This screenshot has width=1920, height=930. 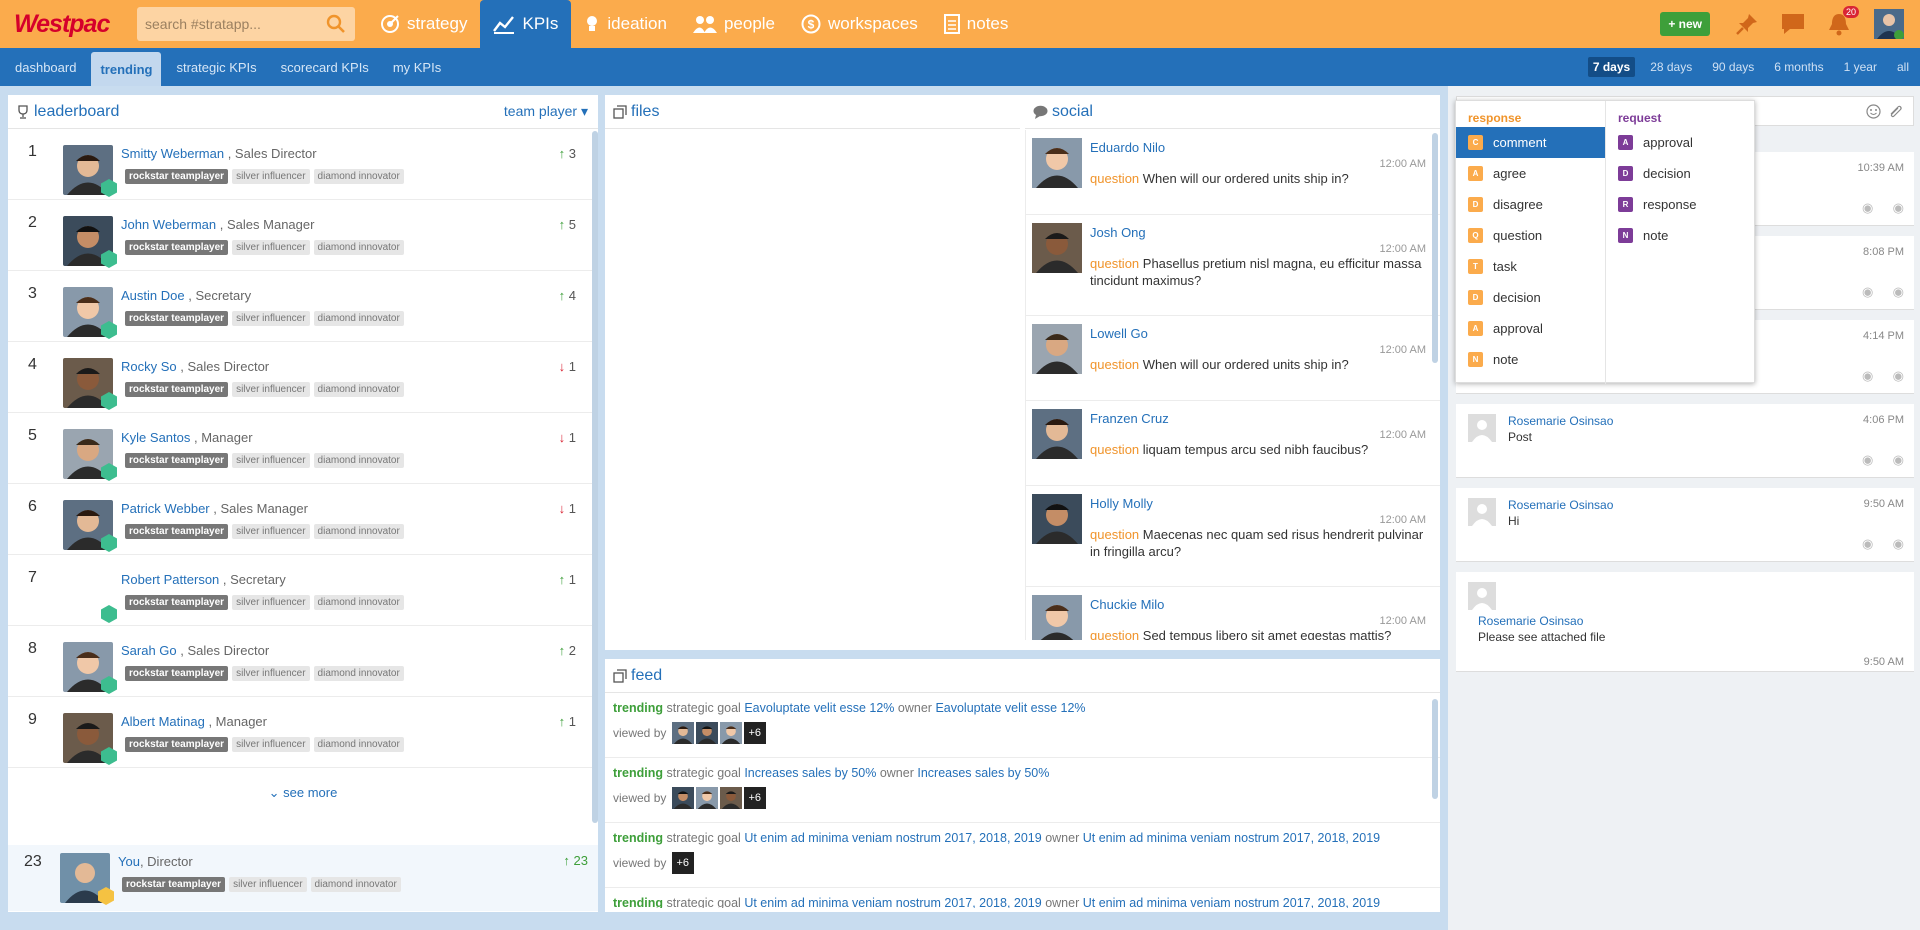 I want to click on post-author: Lowell Go, so click(x=1119, y=333).